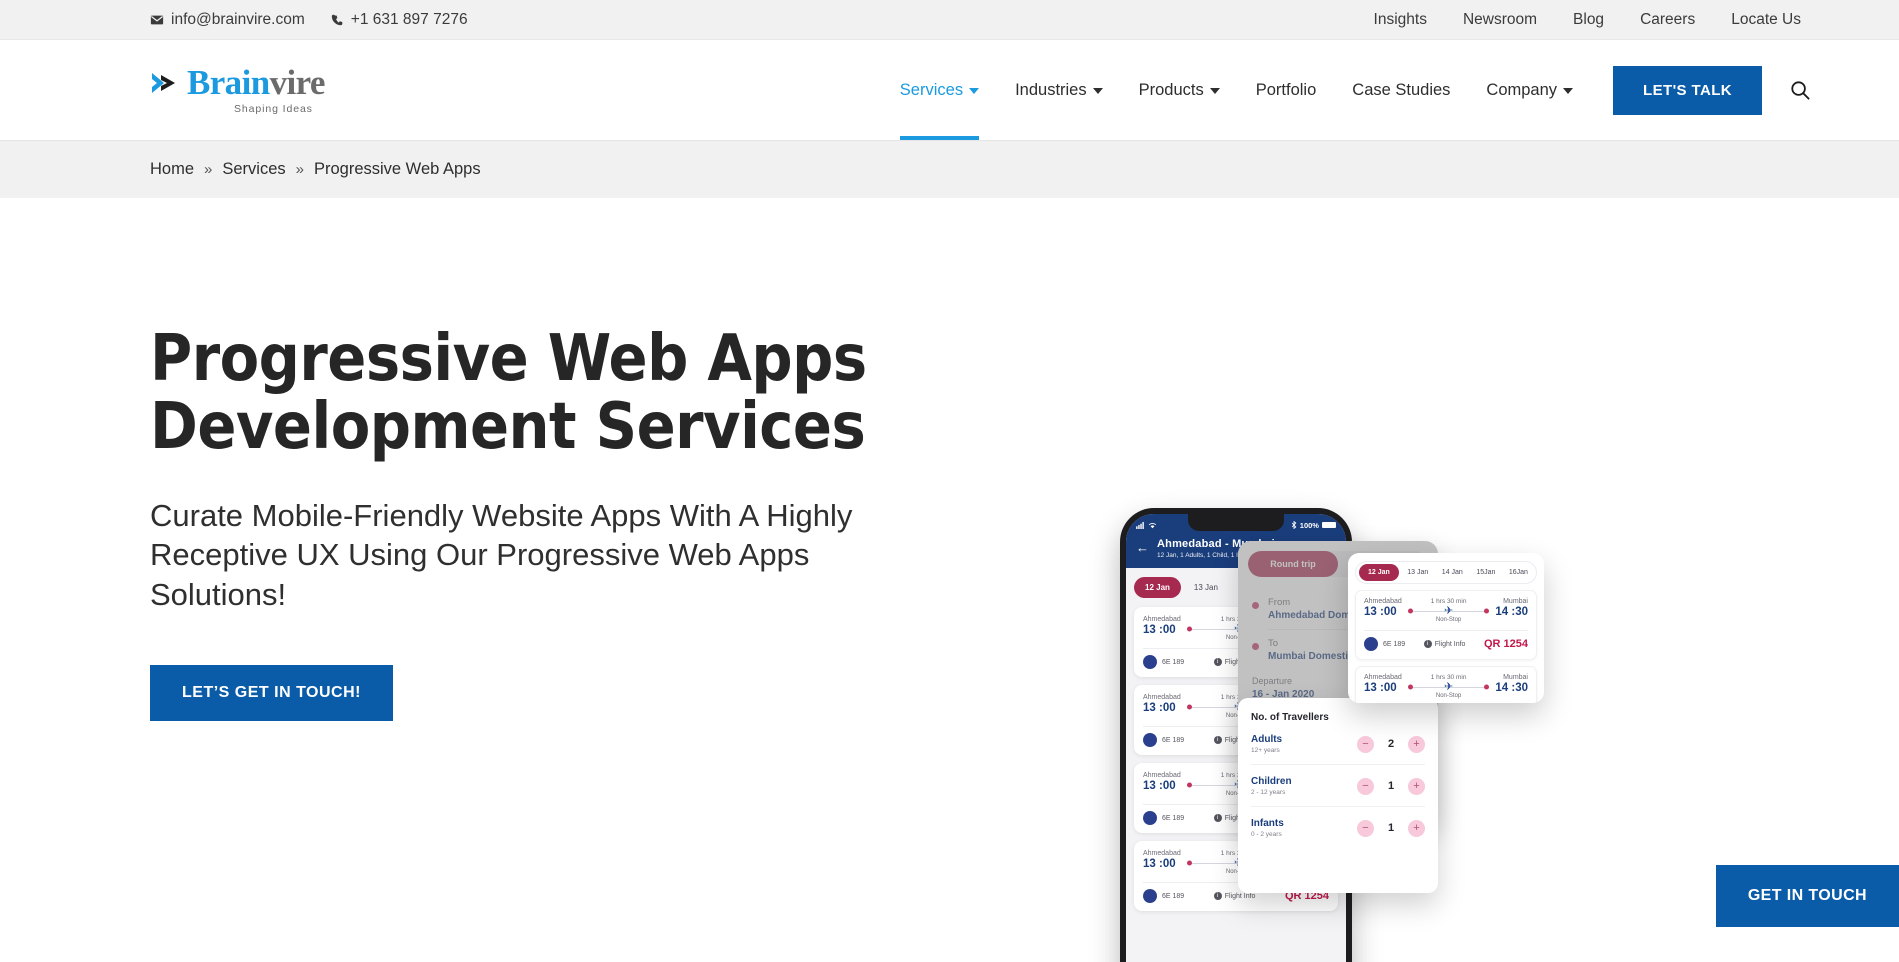 This screenshot has width=1899, height=962. I want to click on flight-meta-row: 6E 189 i Flight Info QR 1254, so click(1446, 645).